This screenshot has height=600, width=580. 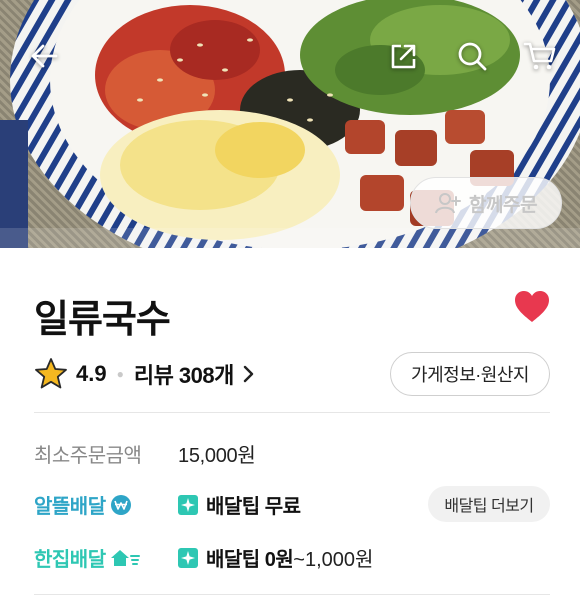 I want to click on hanjip-tip-bold: 배달팁 0원, so click(x=250, y=560).